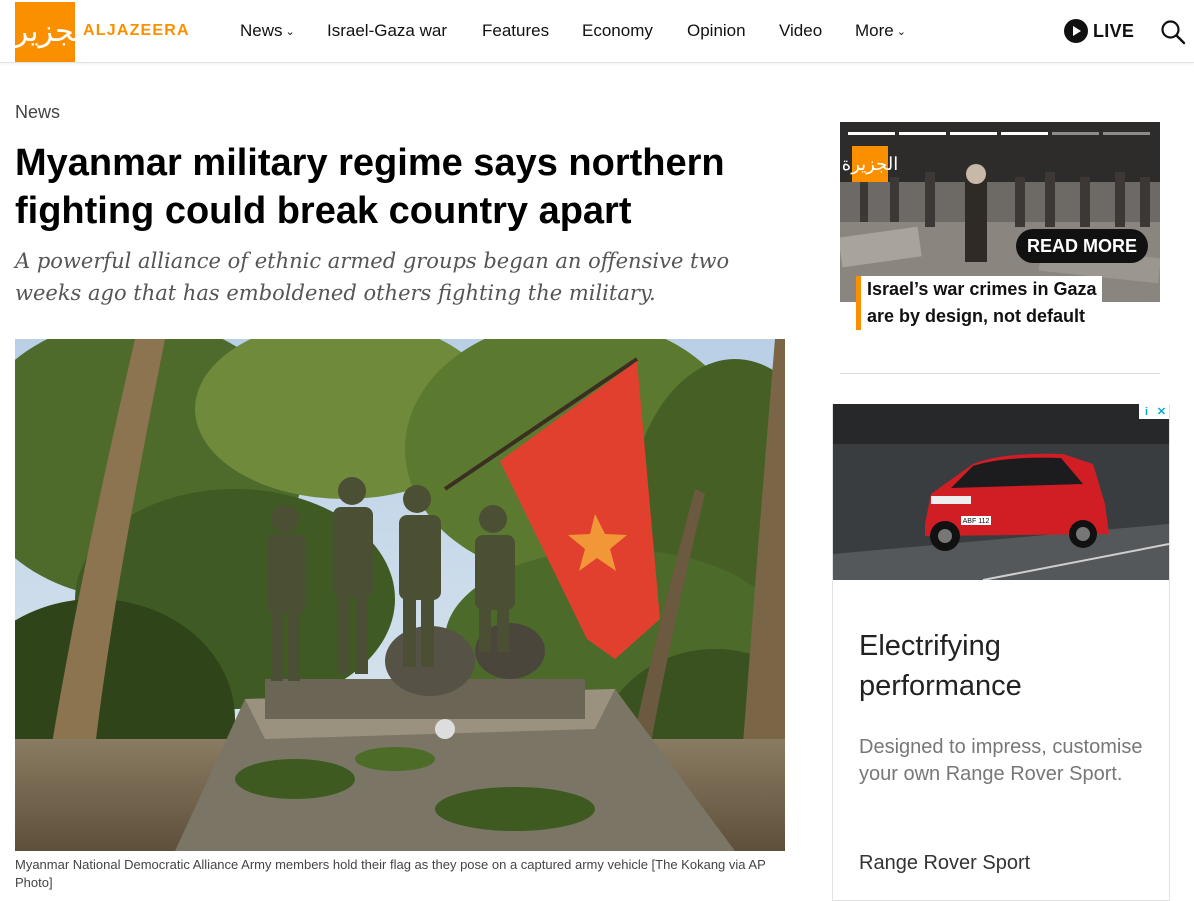 The image size is (1194, 901). I want to click on nav-item-video: Video, so click(800, 31).